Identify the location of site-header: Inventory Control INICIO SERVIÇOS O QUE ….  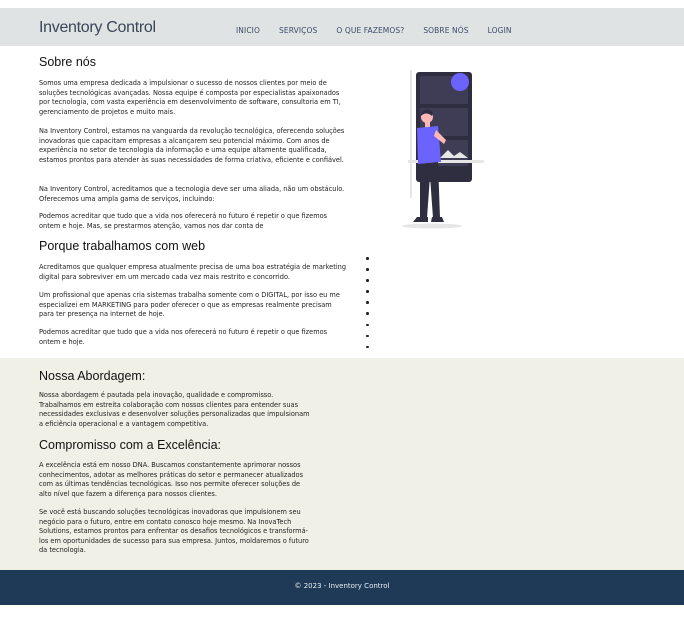
(342, 27).